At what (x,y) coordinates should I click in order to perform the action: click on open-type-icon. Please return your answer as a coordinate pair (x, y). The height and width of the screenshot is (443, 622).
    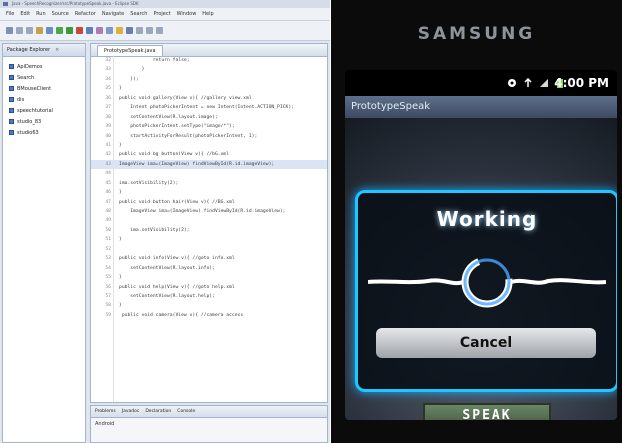
    Looking at the image, I should click on (99, 30).